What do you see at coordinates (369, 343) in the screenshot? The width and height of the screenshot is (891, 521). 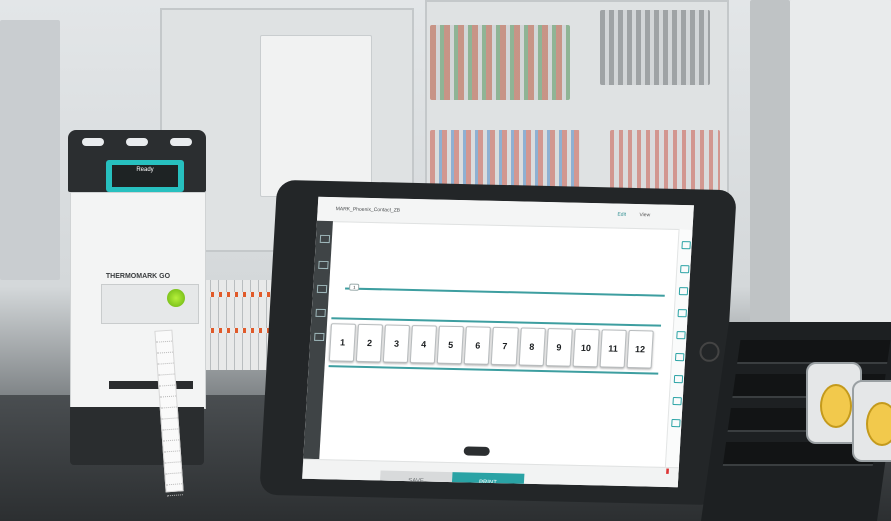 I see `marker-cell: 2` at bounding box center [369, 343].